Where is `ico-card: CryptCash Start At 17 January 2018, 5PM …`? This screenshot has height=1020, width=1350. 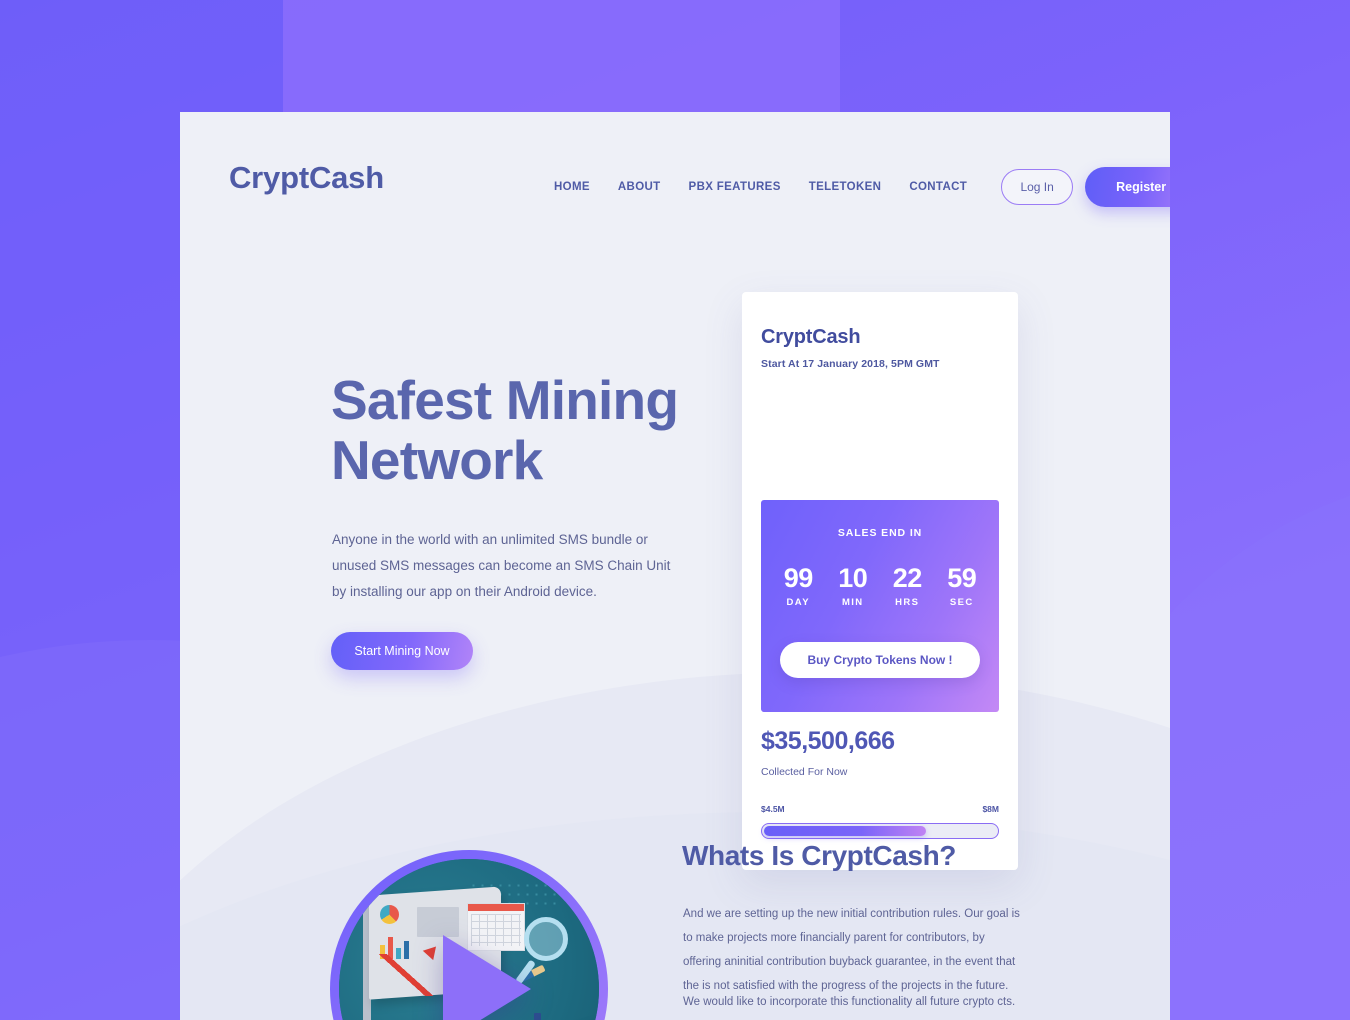
ico-card: CryptCash Start At 17 January 2018, 5PM … is located at coordinates (880, 581).